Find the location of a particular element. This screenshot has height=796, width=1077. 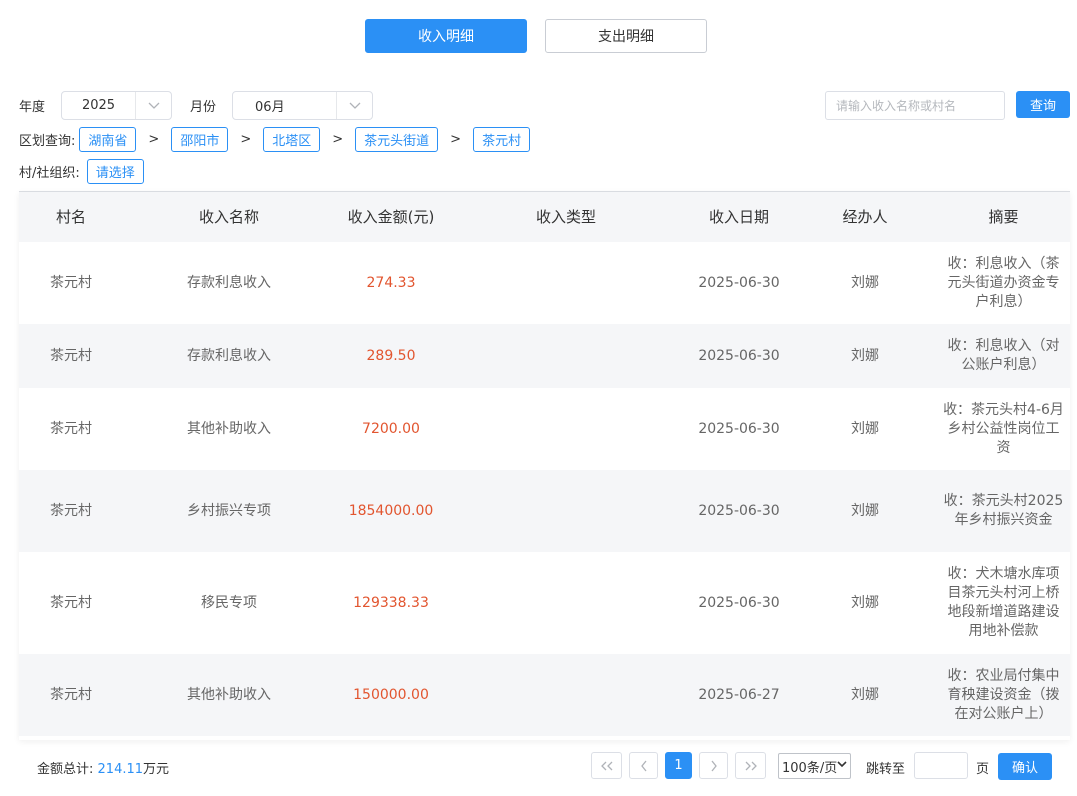

total-unit: 万元 is located at coordinates (156, 769).